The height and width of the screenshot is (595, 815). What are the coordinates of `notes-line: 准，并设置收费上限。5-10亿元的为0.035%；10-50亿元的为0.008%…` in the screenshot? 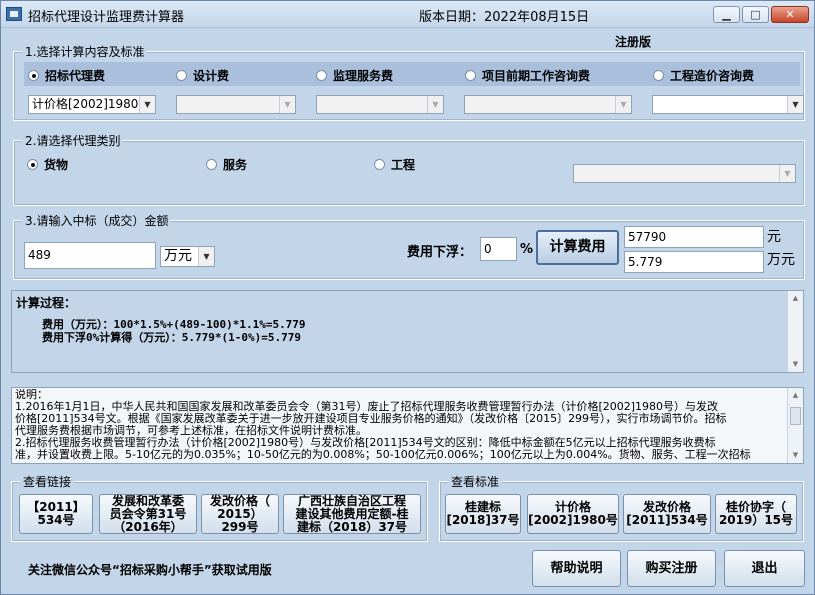 It's located at (383, 454).